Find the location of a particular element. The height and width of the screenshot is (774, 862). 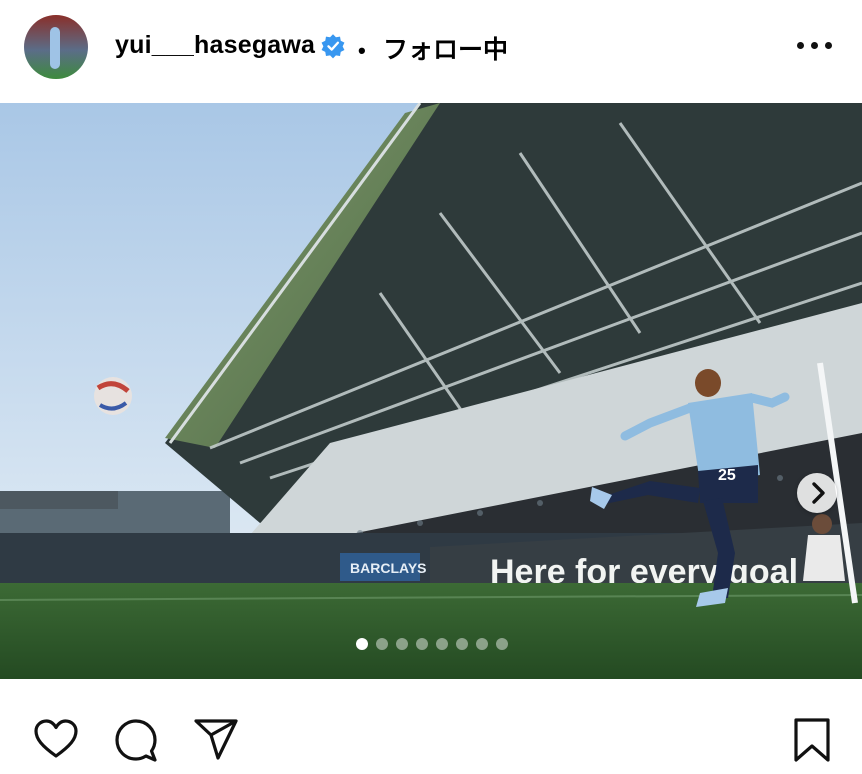

bookmark-icon is located at coordinates (812, 740).